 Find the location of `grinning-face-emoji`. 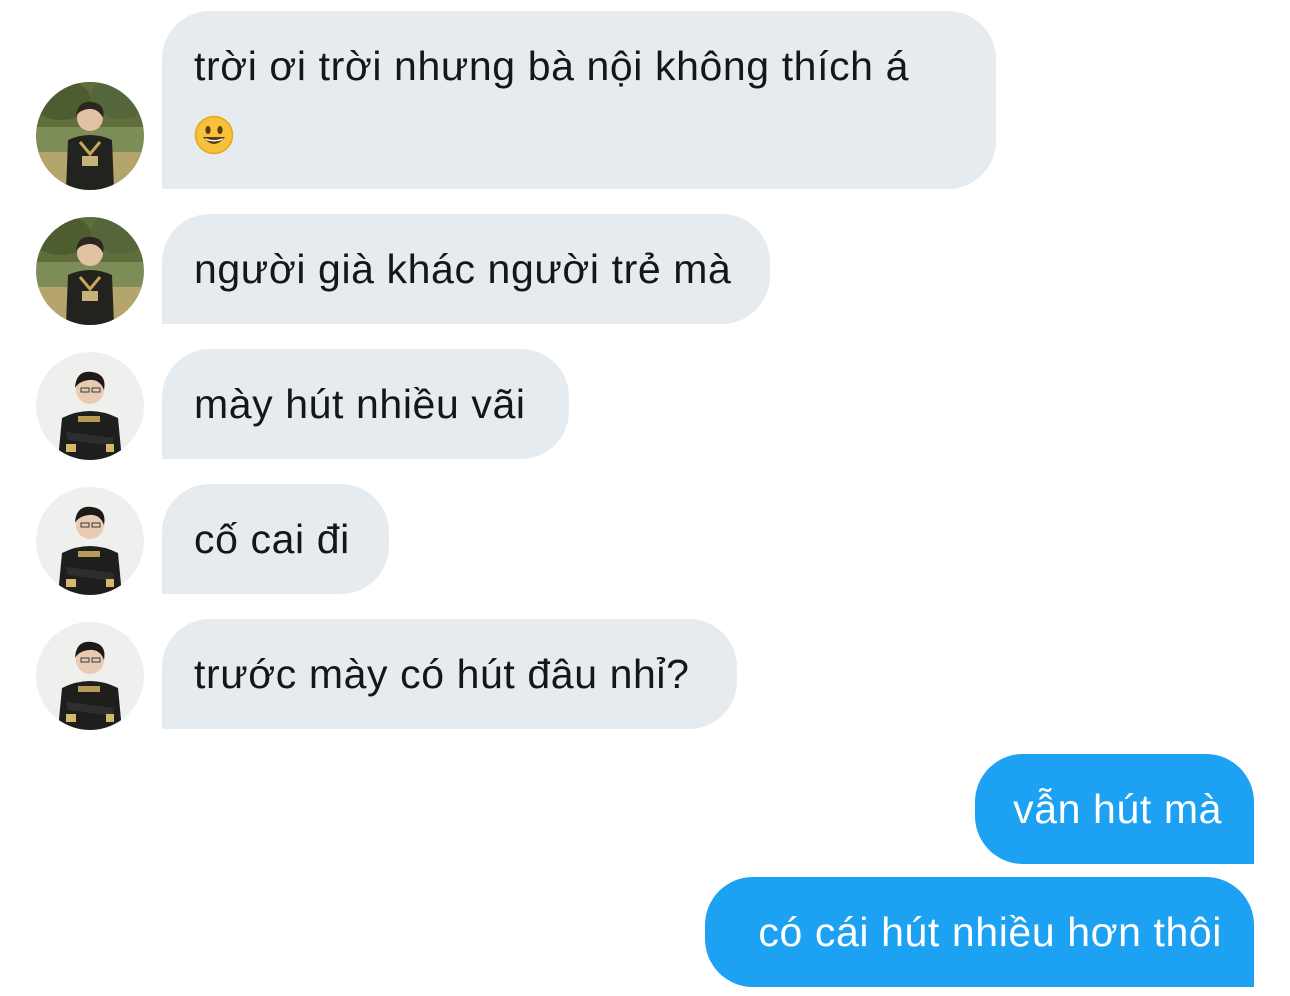

grinning-face-emoji is located at coordinates (214, 135).